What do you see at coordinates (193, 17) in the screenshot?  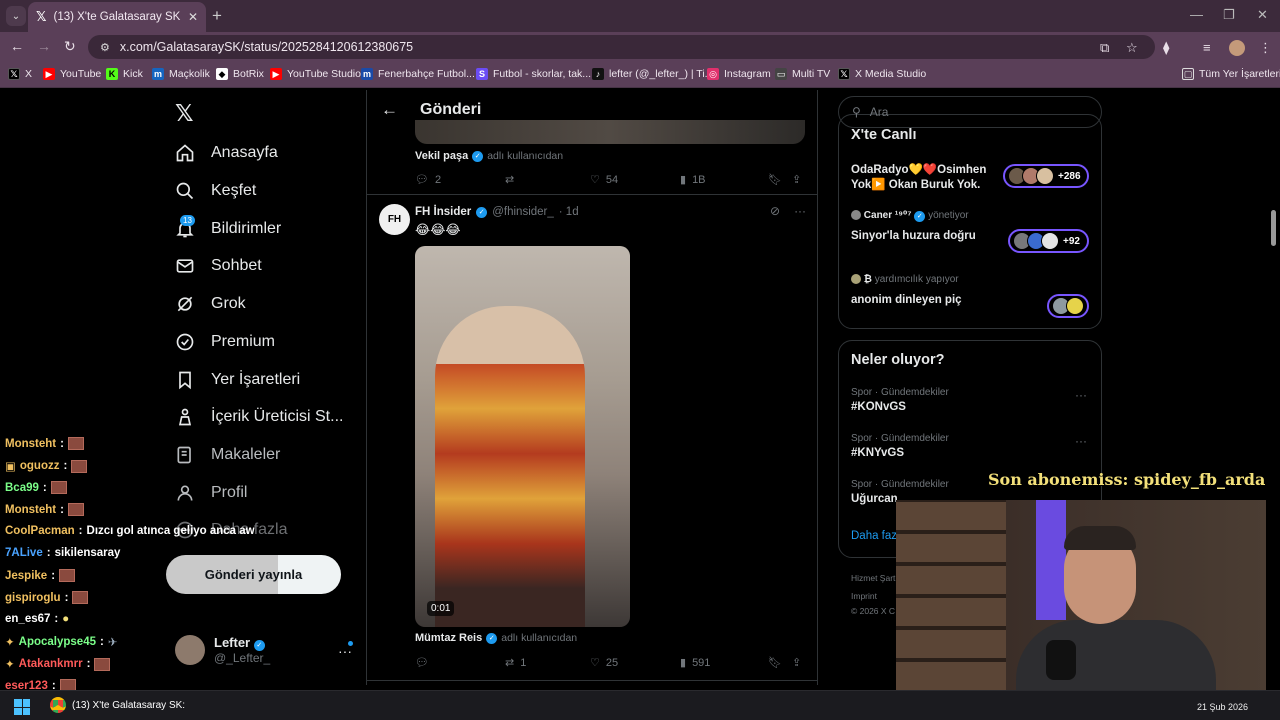 I see `tab-close-icon: ✕` at bounding box center [193, 17].